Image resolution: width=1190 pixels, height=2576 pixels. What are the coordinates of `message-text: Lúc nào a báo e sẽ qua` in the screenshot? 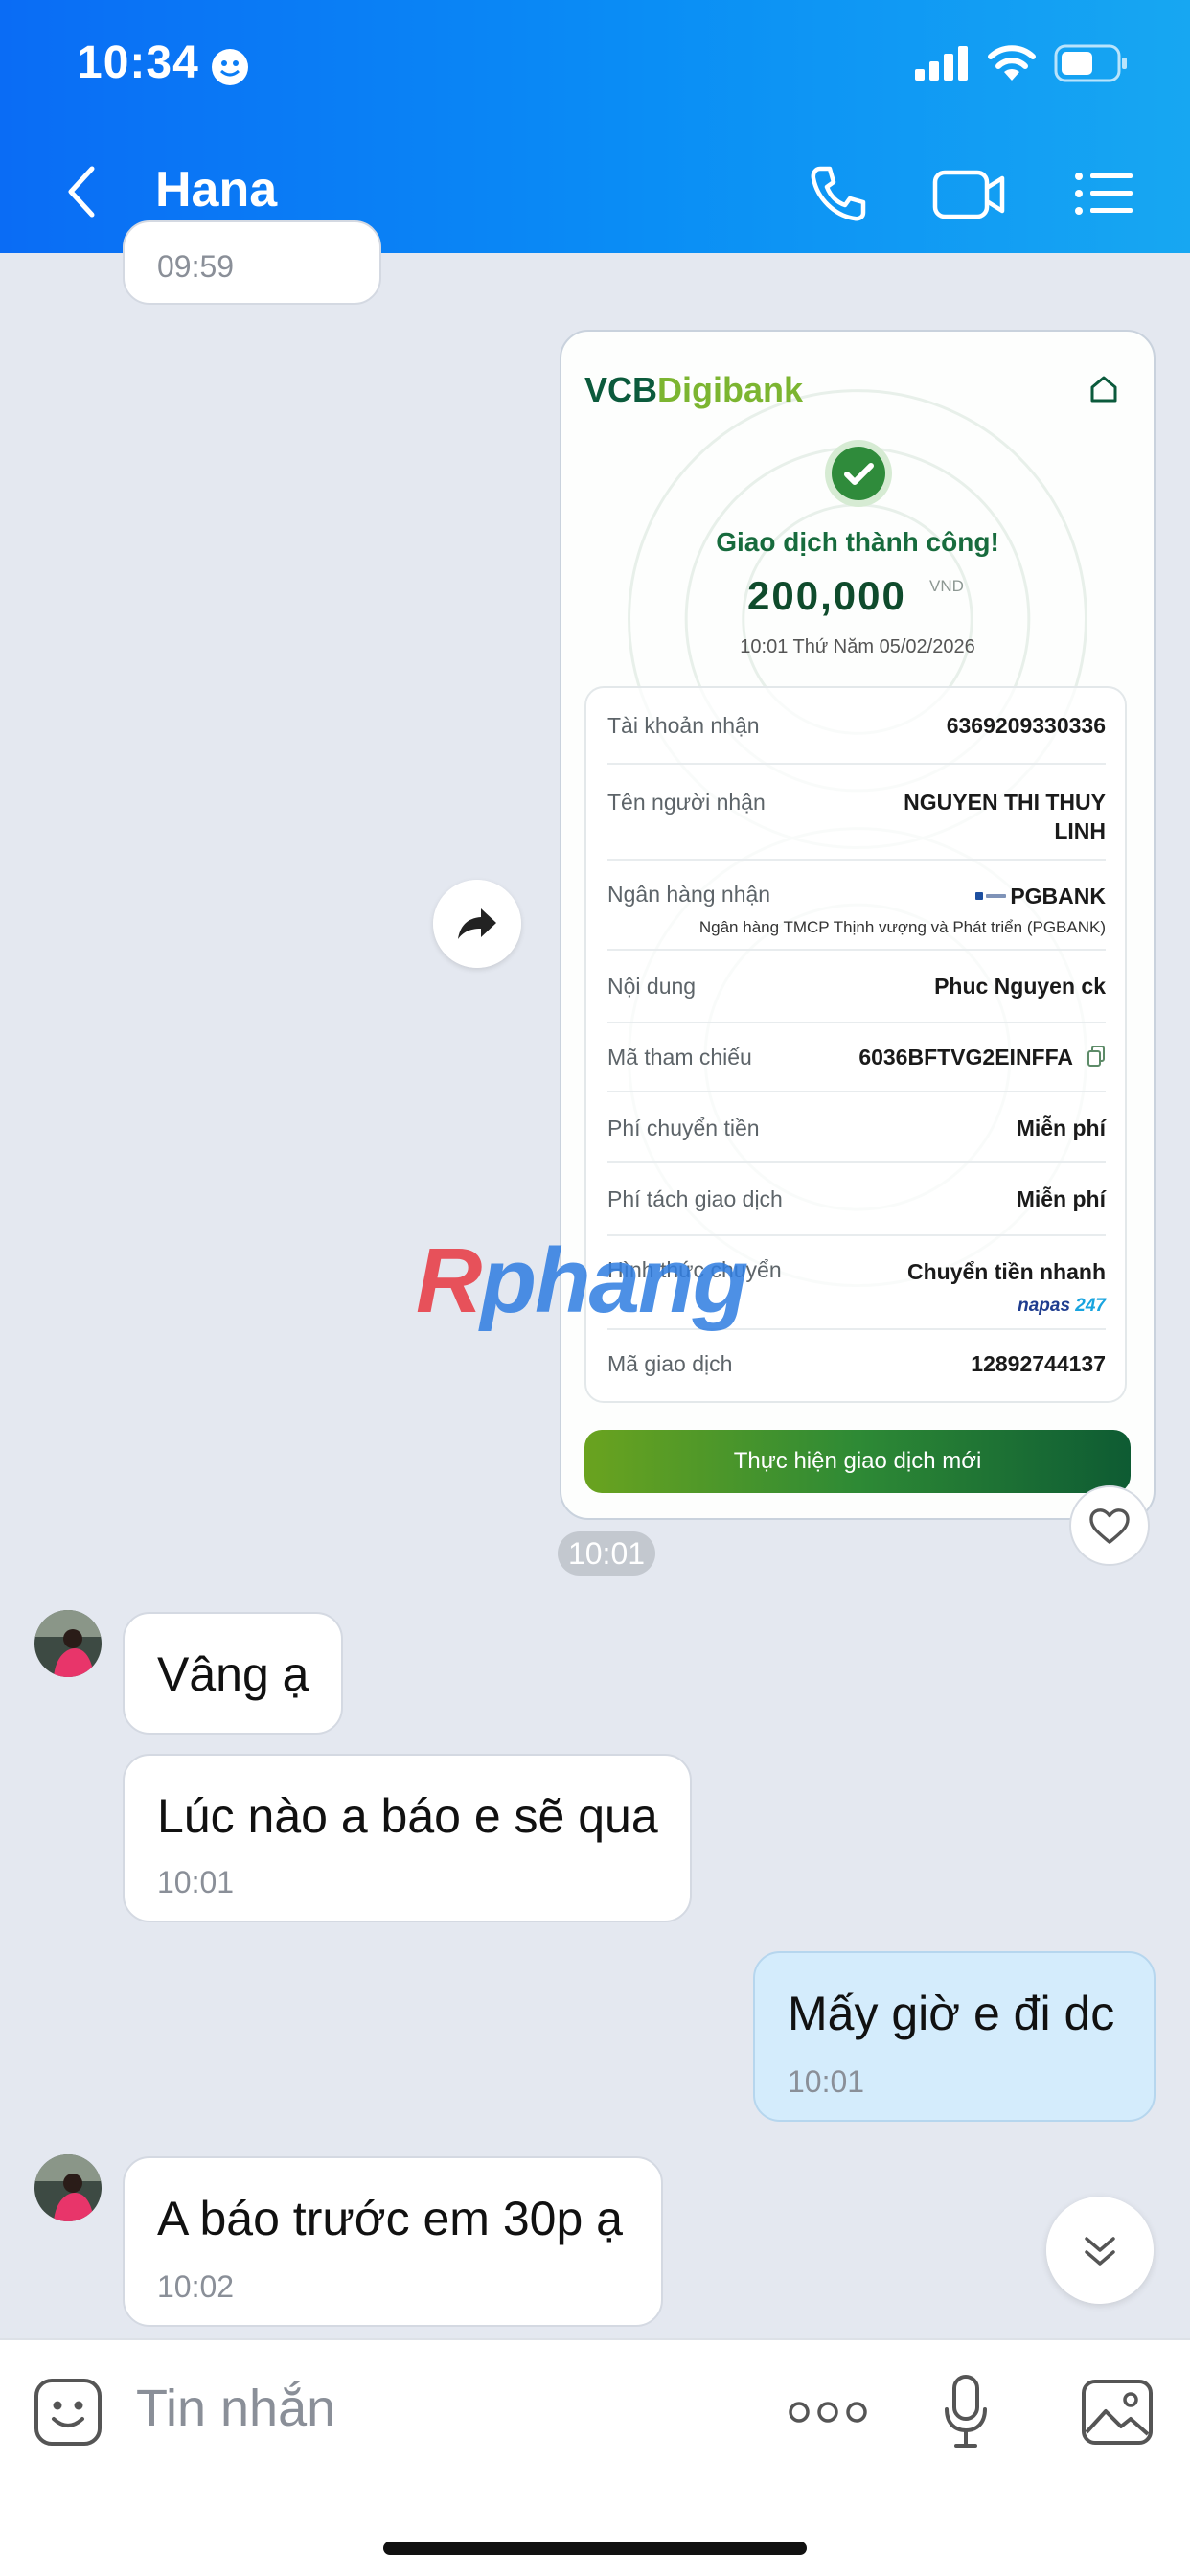 It's located at (408, 1816).